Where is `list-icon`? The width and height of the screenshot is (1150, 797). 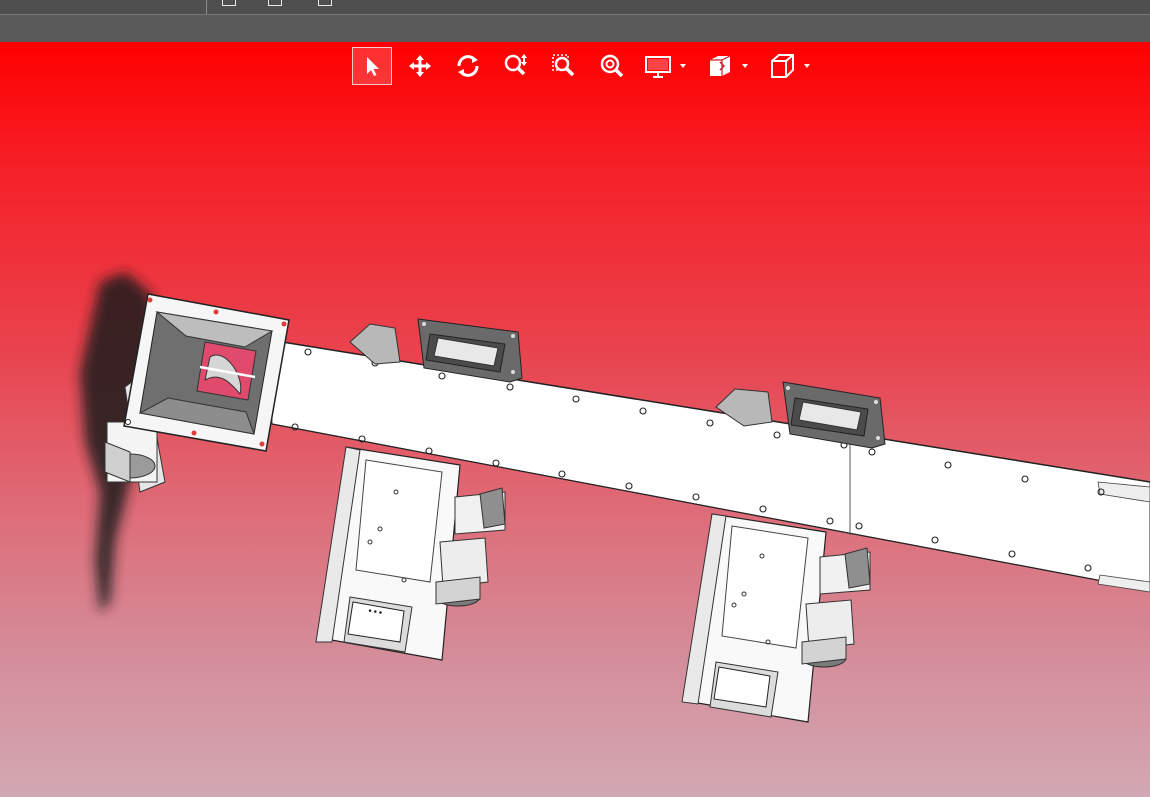 list-icon is located at coordinates (229, 3).